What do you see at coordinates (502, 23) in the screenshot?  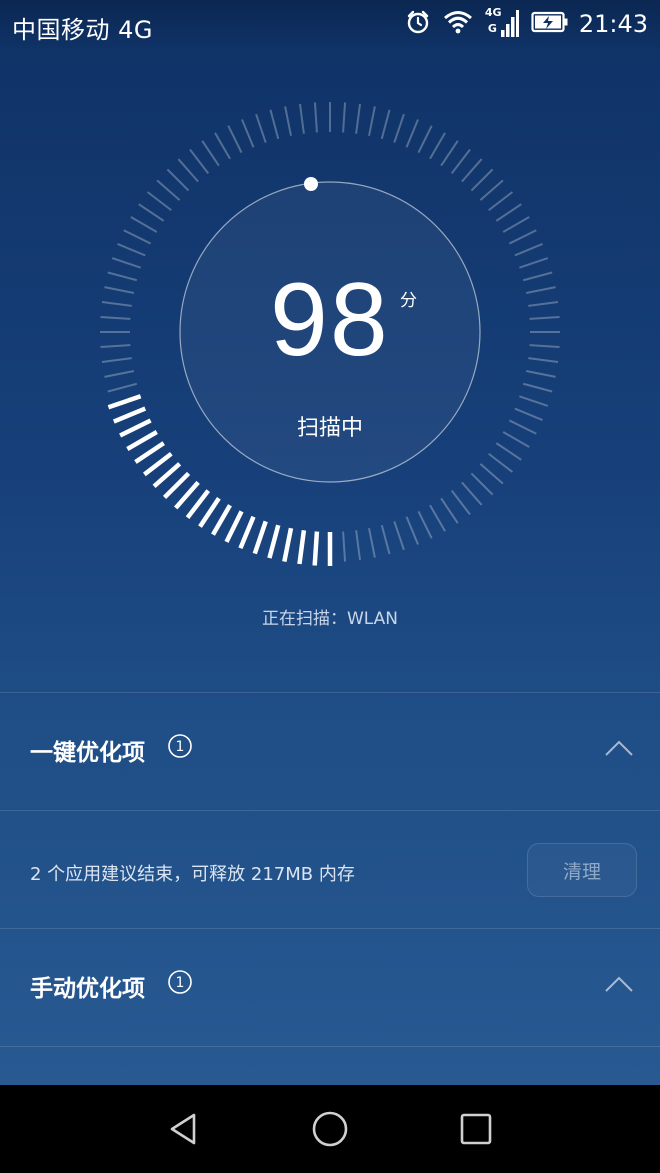 I see `signal-icon: 4G G` at bounding box center [502, 23].